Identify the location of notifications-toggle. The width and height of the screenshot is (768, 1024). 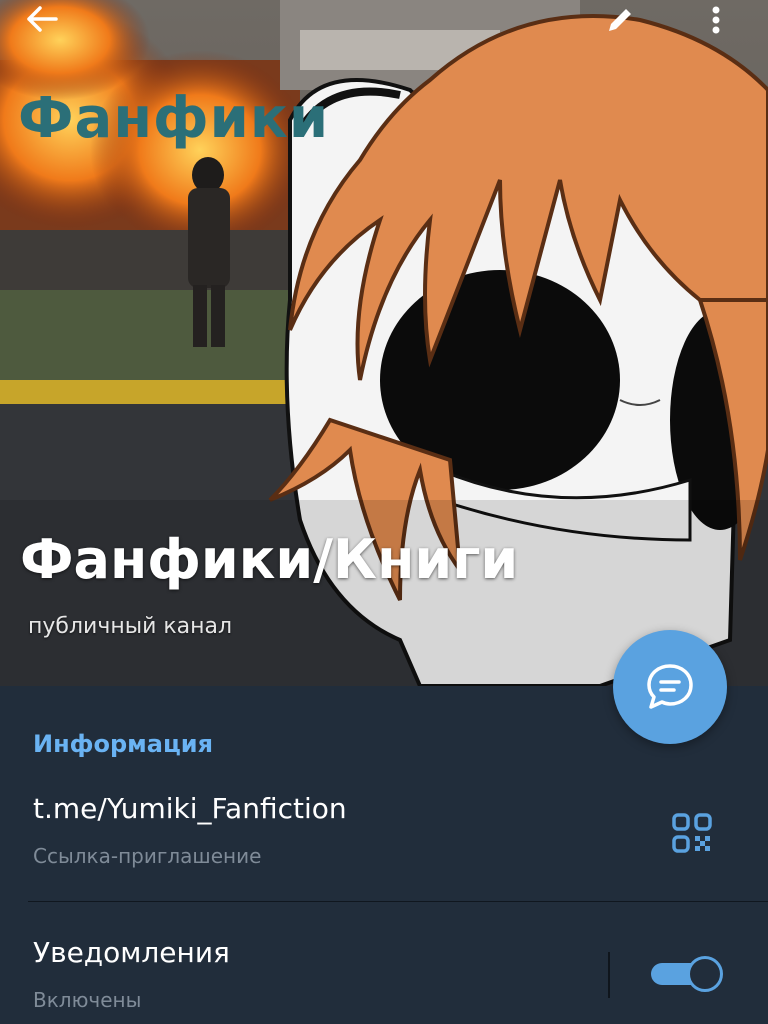
(687, 973).